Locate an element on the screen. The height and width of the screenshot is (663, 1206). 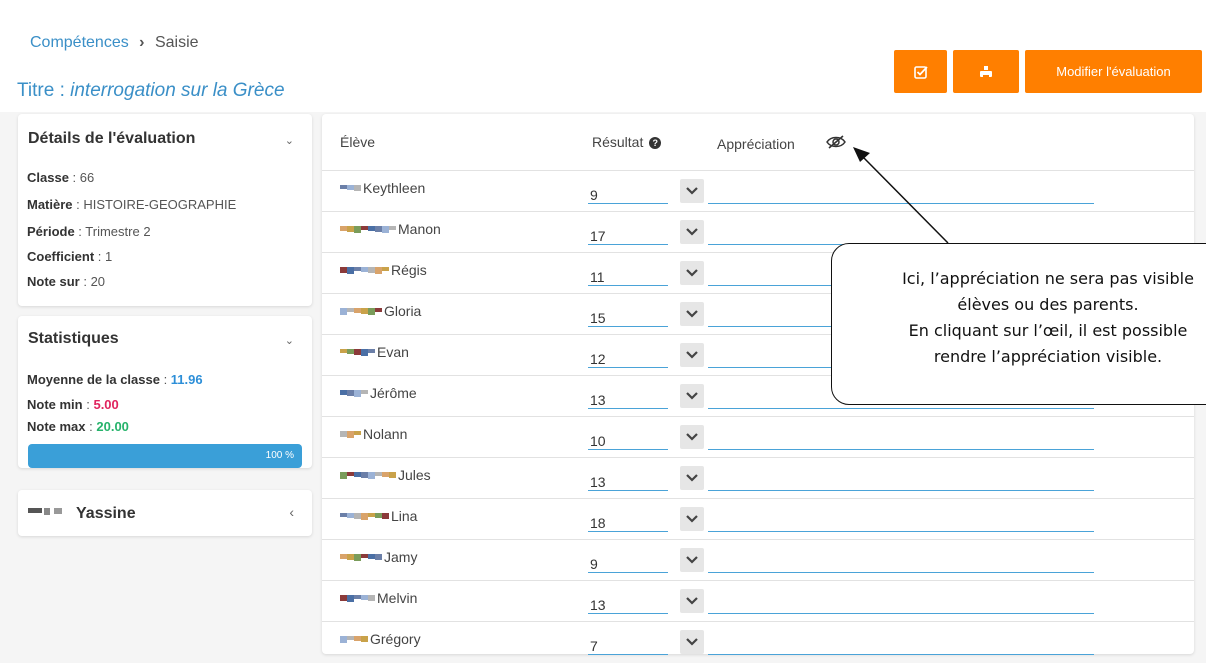
page-title: Titre : interrogation sur la Grèce is located at coordinates (151, 91).